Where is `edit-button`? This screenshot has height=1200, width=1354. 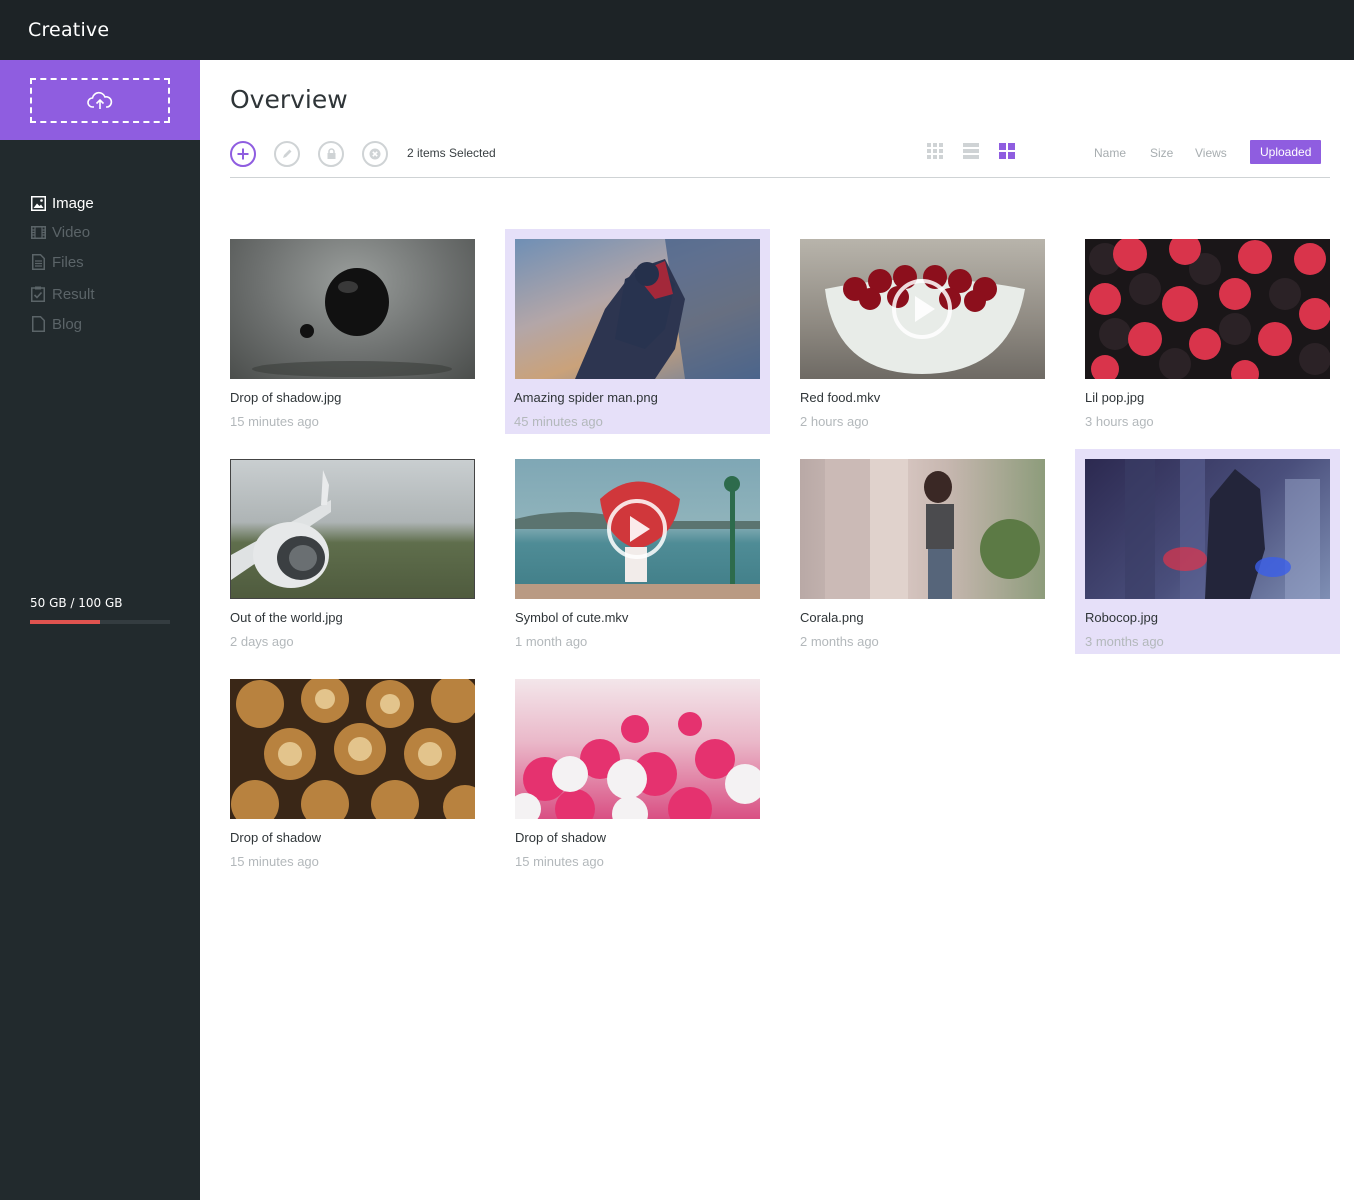 edit-button is located at coordinates (287, 154).